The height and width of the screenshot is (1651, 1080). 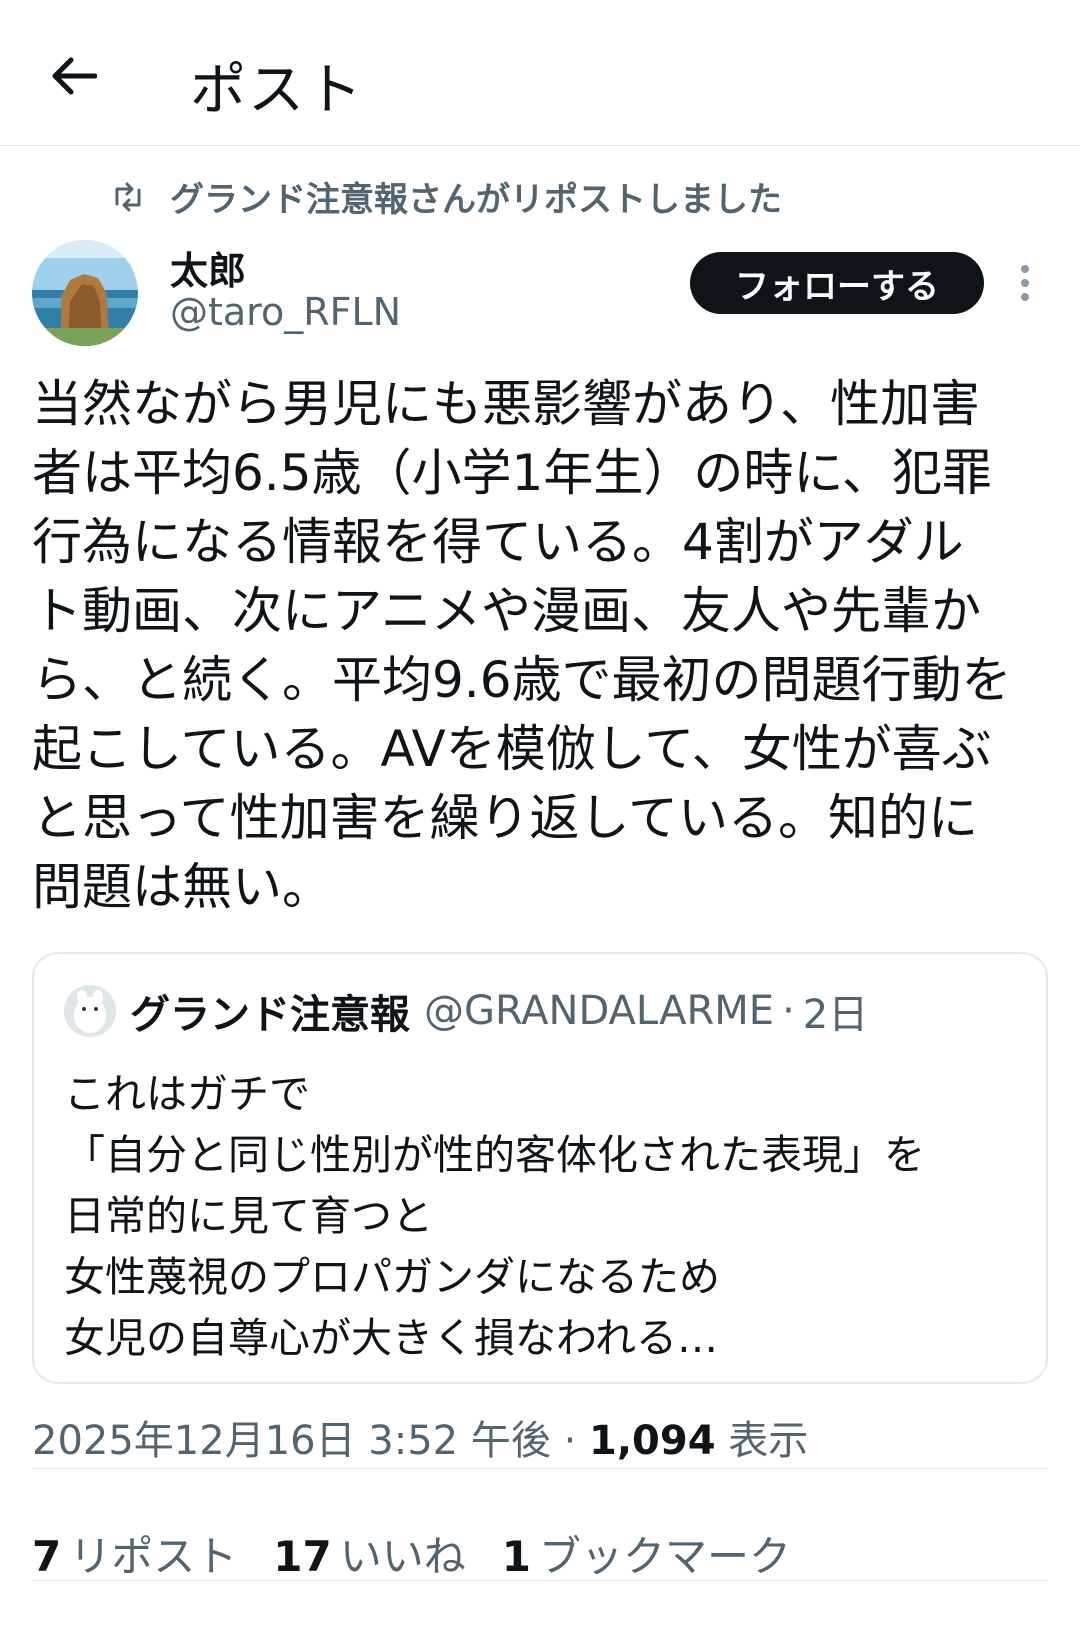 I want to click on bookmarks-label: ブックマーク, so click(x=664, y=1556).